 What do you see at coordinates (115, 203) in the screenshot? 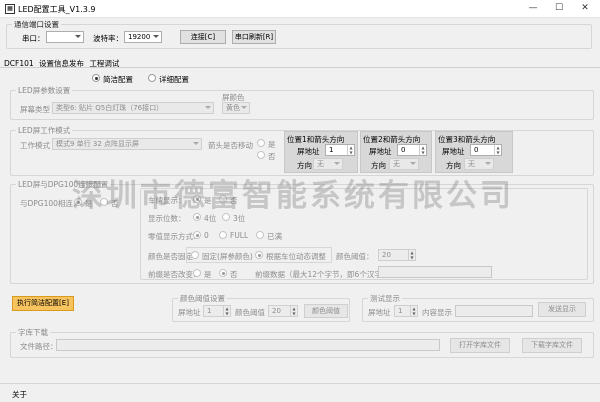
I see `dpg-connect-no-label: 否` at bounding box center [115, 203].